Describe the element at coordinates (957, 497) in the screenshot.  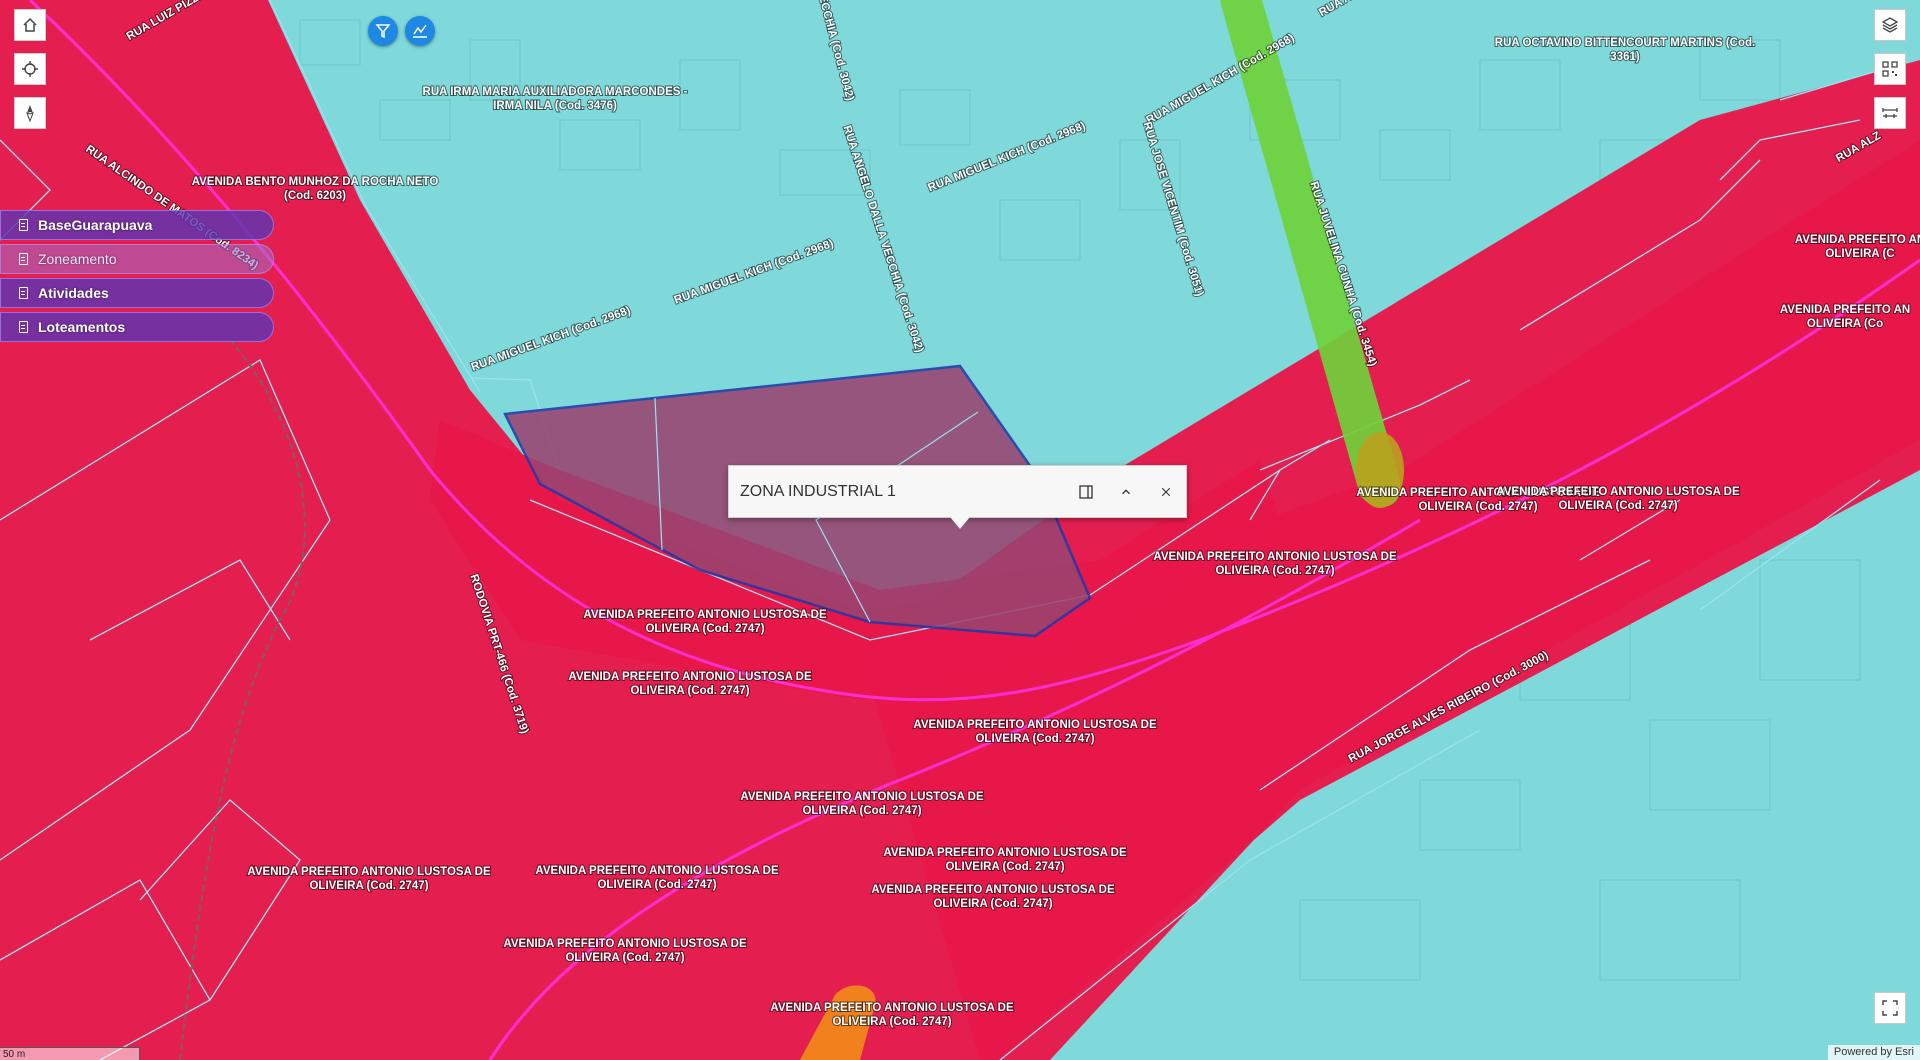
I see `feature-popup: ZONA INDUSTRIAL 1` at that location.